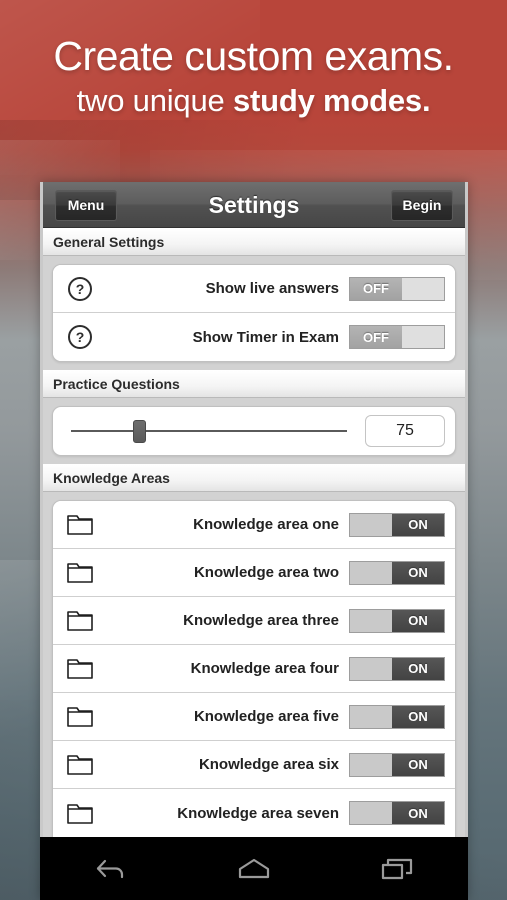 The image size is (507, 900). I want to click on begin-button: Begin, so click(422, 205).